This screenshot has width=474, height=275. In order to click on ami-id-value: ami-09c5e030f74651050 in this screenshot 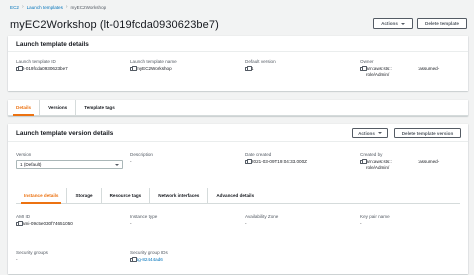, I will do `click(47, 223)`.